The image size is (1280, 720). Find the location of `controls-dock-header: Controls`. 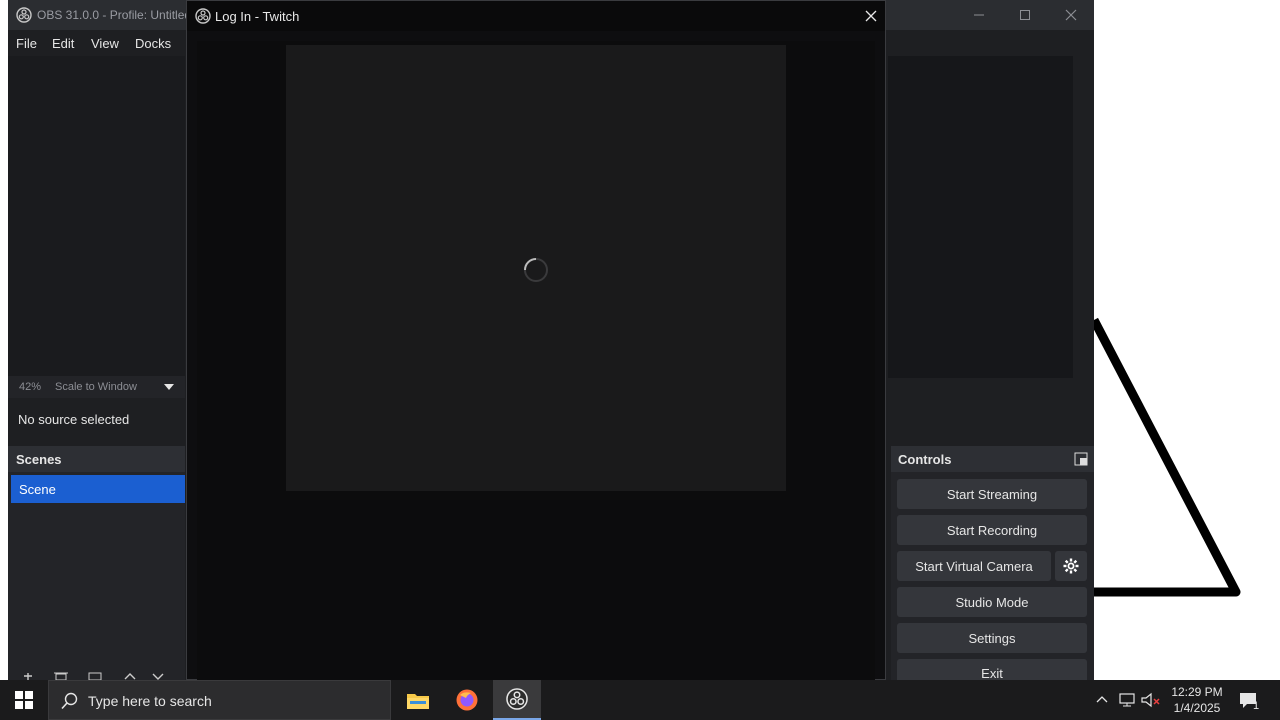

controls-dock-header: Controls is located at coordinates (992, 459).